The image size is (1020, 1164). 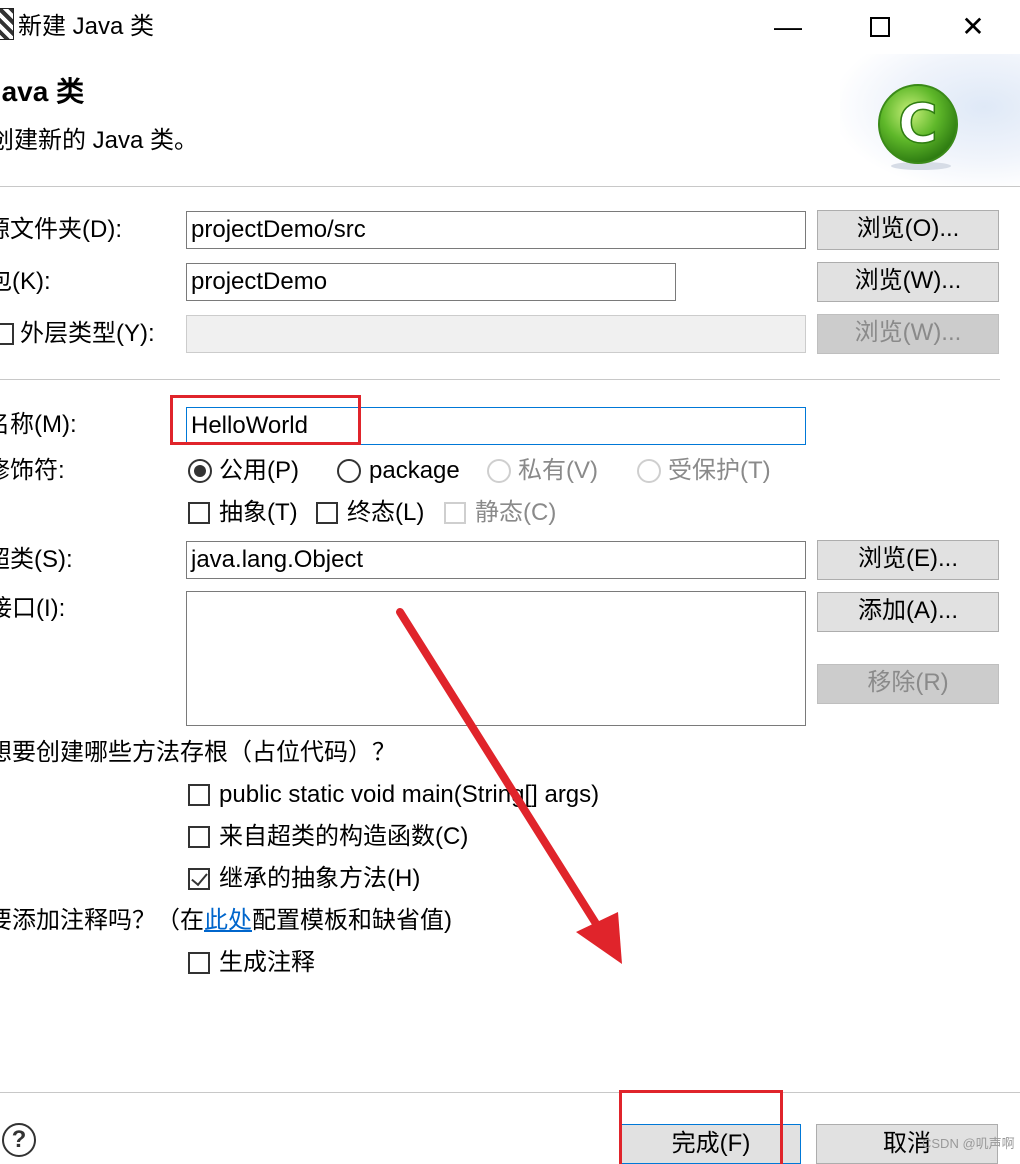 I want to click on generate-comments-checkbox, so click(x=199, y=963).